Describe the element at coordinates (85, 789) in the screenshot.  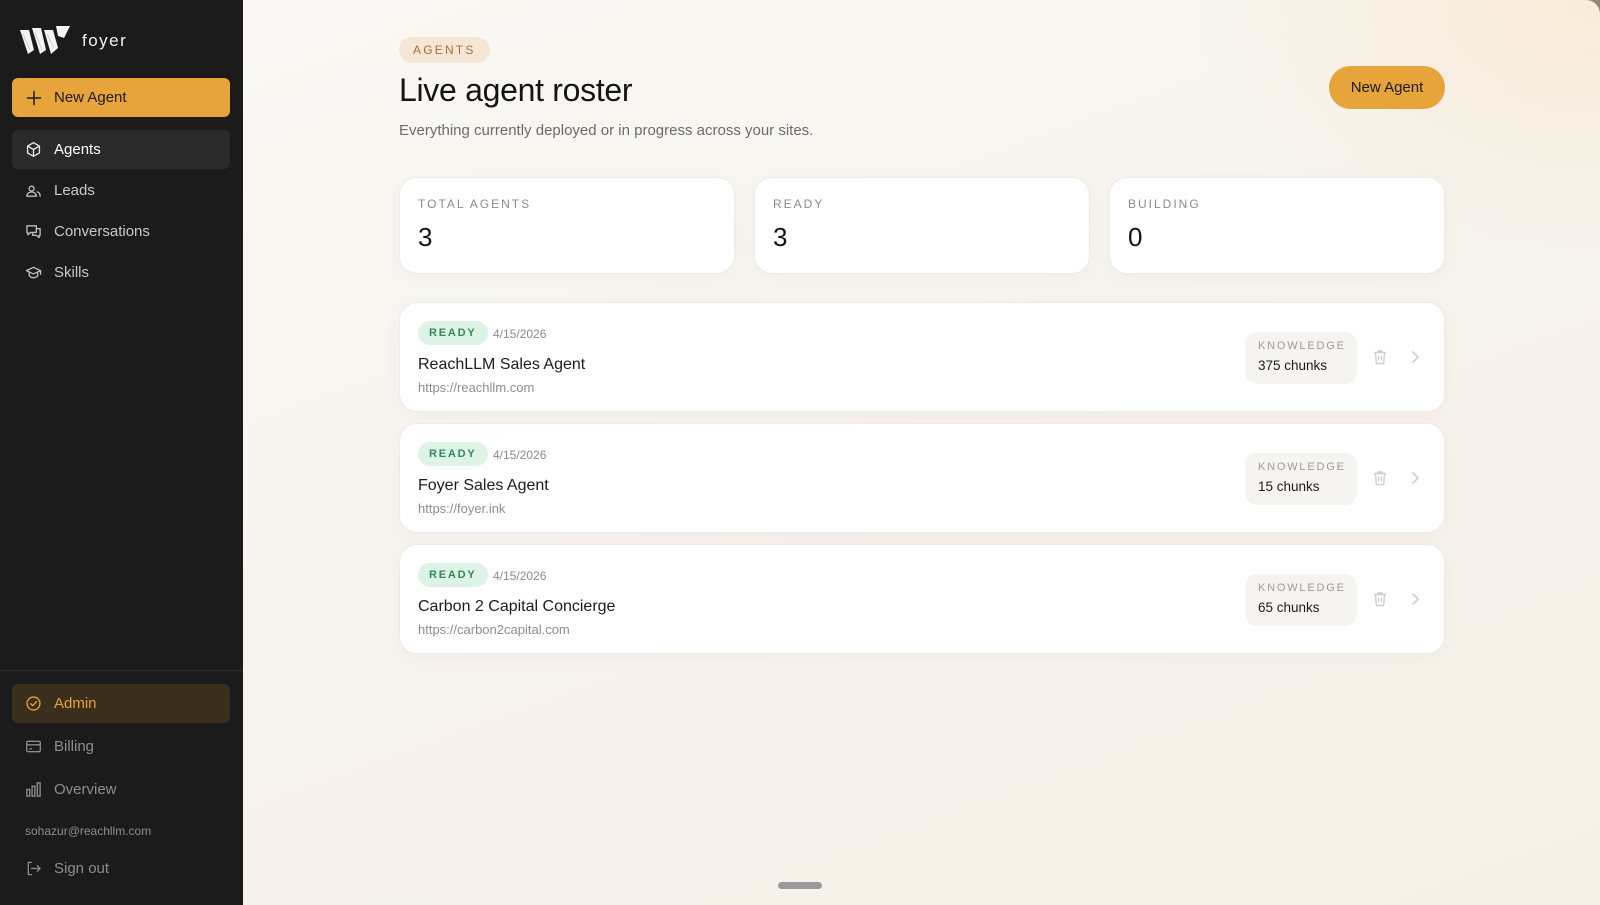
I see `sidebar-item-label: Overview` at that location.